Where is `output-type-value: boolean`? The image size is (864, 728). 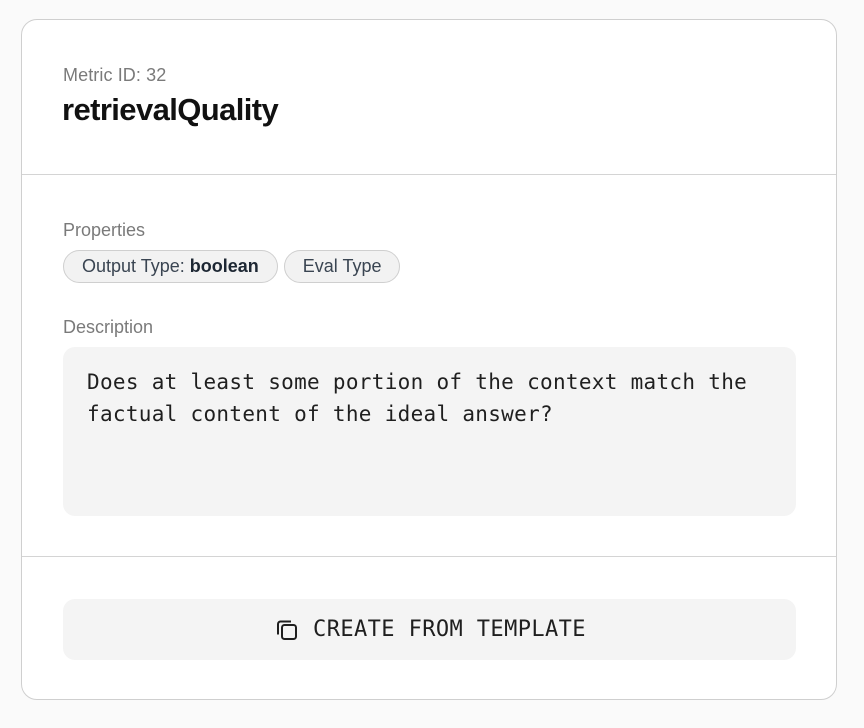 output-type-value: boolean is located at coordinates (224, 266).